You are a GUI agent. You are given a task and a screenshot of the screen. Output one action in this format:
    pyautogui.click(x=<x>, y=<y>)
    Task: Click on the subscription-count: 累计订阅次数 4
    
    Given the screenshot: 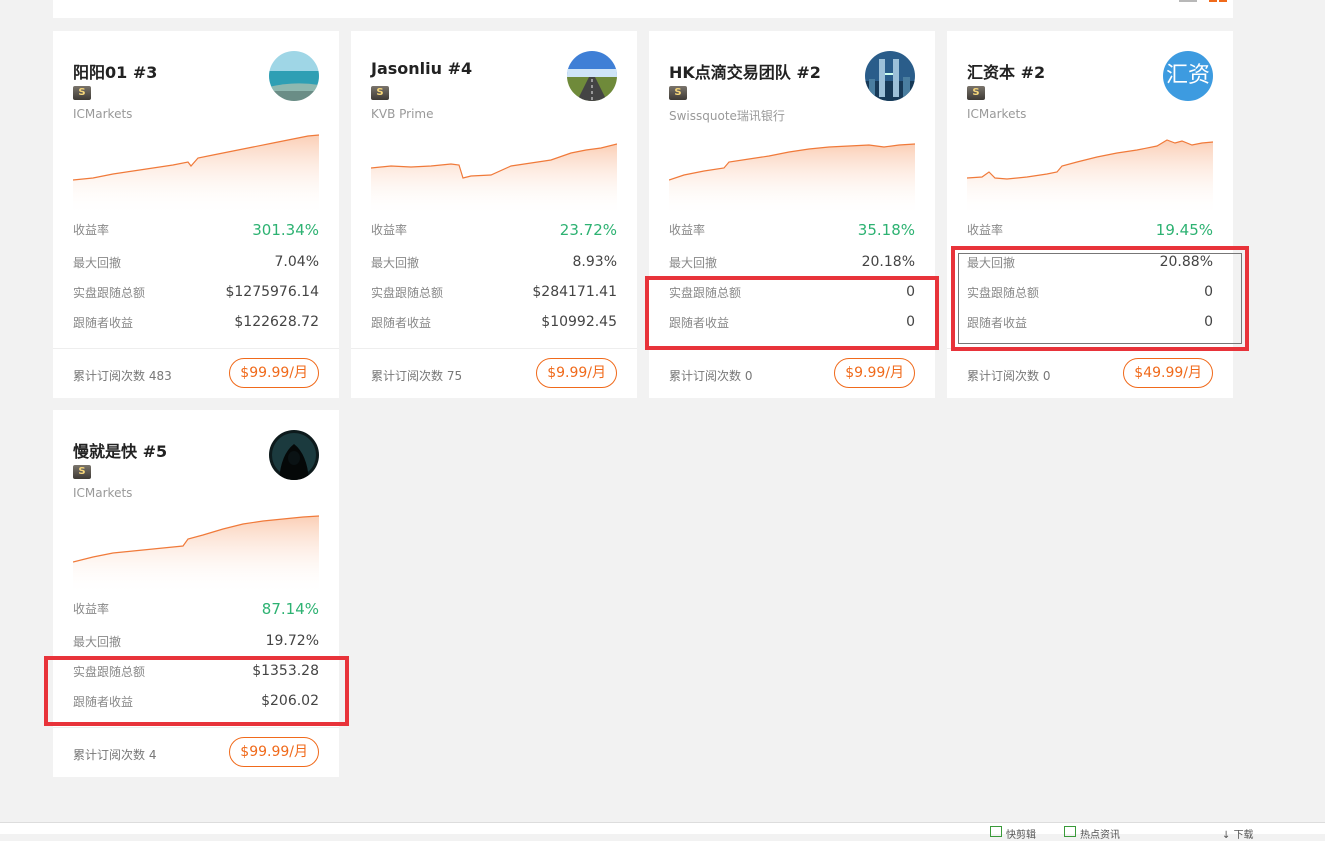 What is the action you would take?
    pyautogui.click(x=114, y=754)
    